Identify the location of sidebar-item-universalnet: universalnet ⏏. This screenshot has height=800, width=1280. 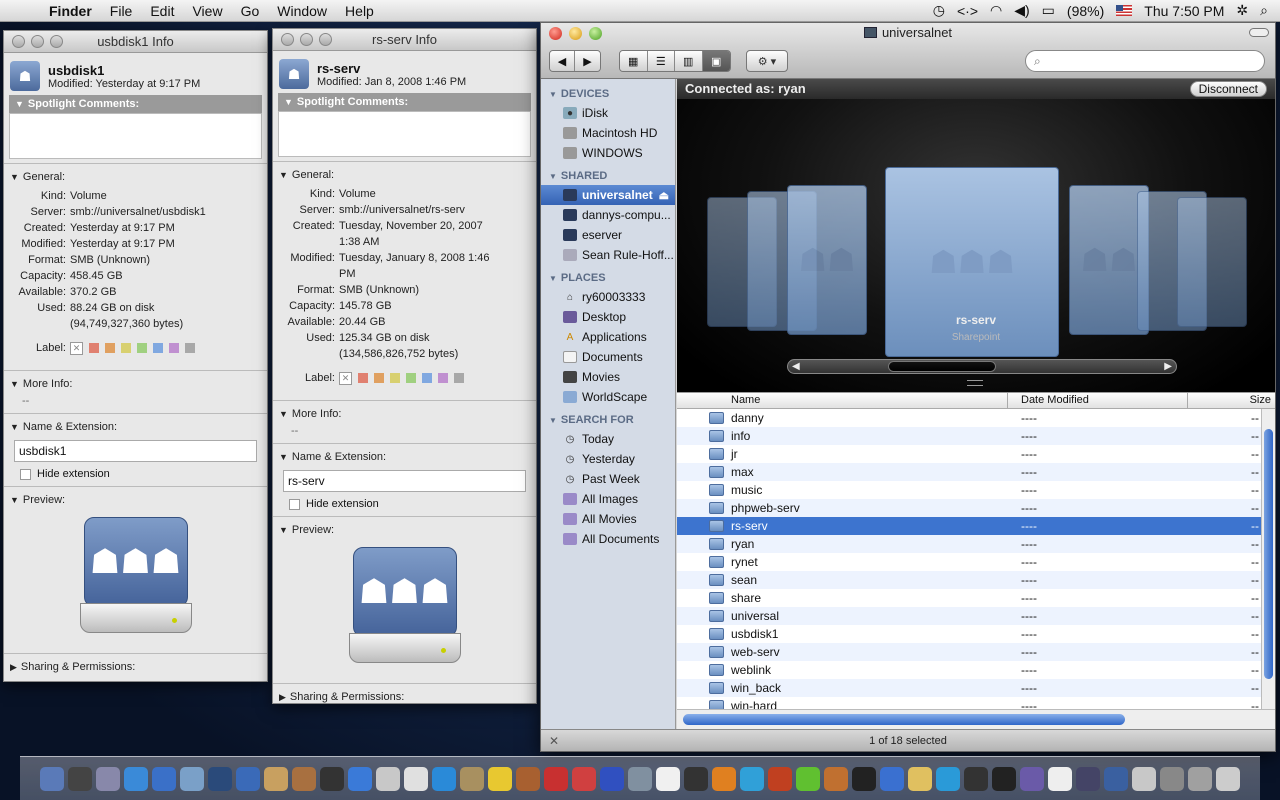
(608, 195).